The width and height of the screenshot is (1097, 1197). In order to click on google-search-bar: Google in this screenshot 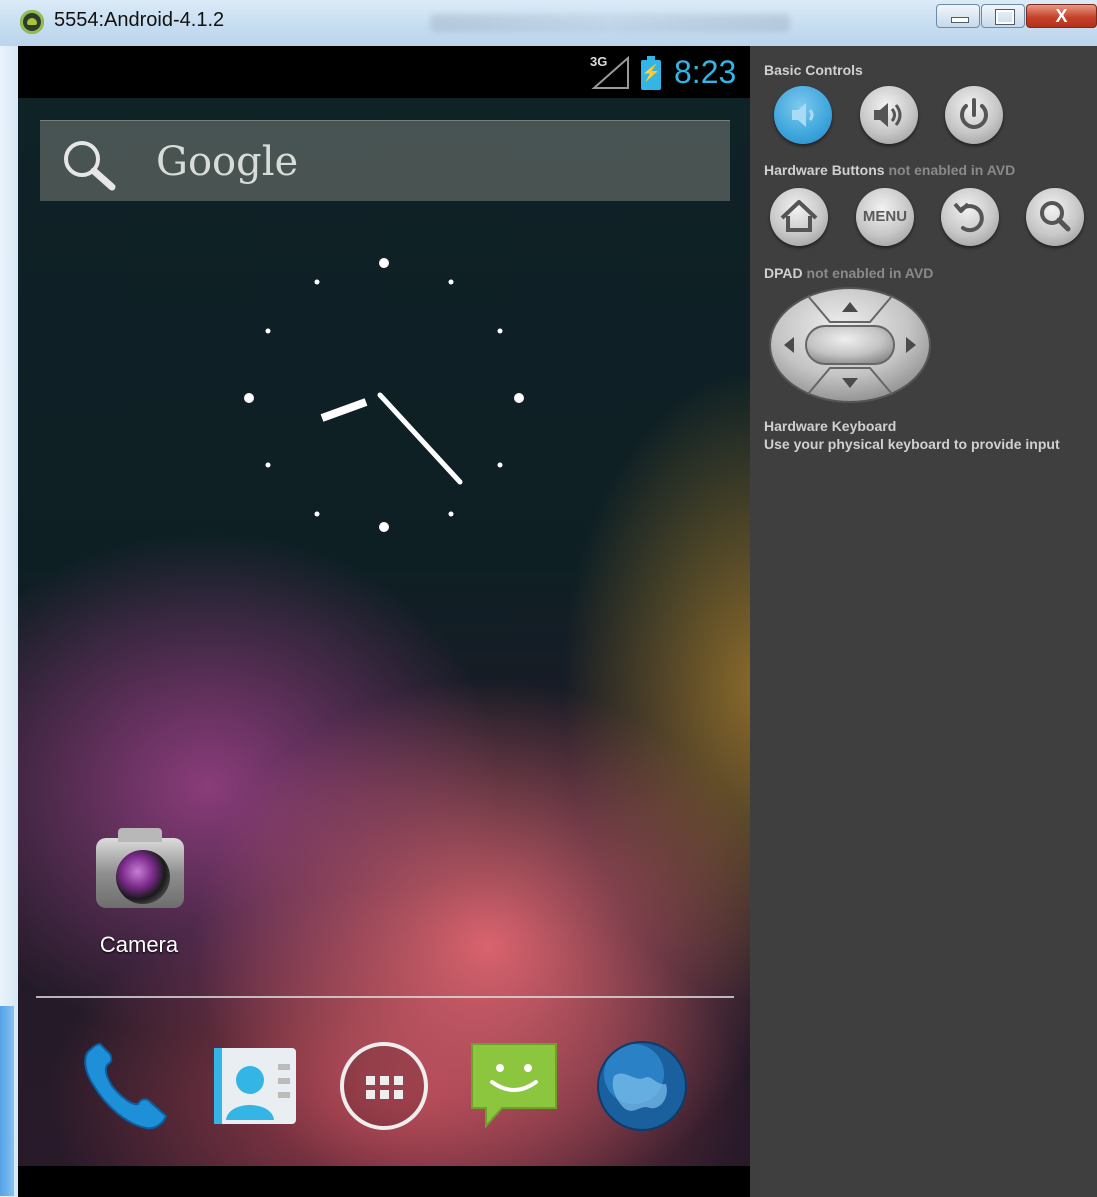, I will do `click(385, 160)`.